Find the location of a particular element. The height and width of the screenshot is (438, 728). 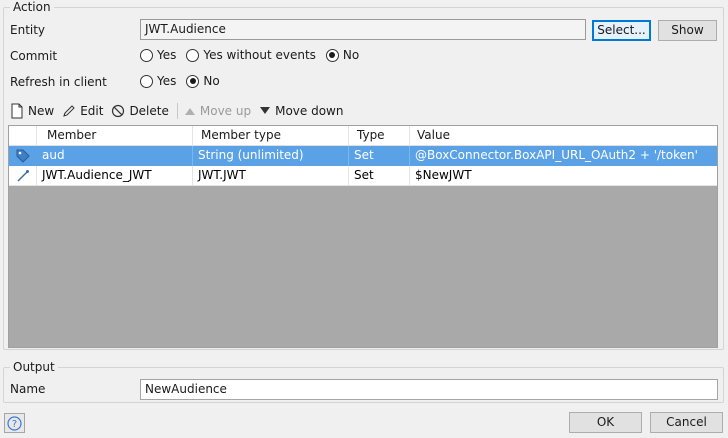

commit-yes-without-events-label: Yes without events is located at coordinates (259, 55).